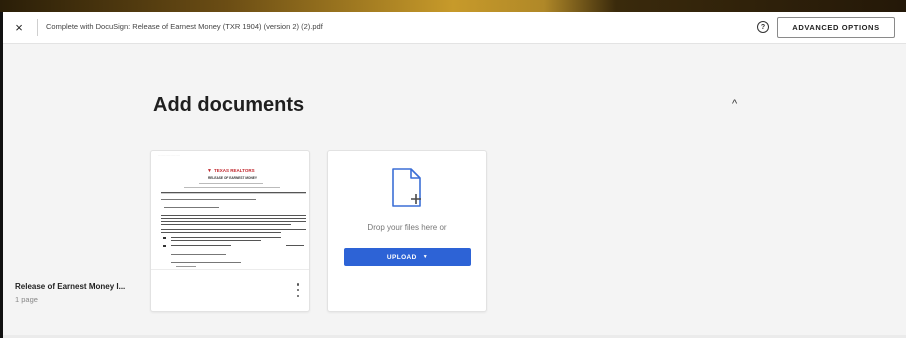  What do you see at coordinates (407, 227) in the screenshot?
I see `drop-files-text: Drop your files here or` at bounding box center [407, 227].